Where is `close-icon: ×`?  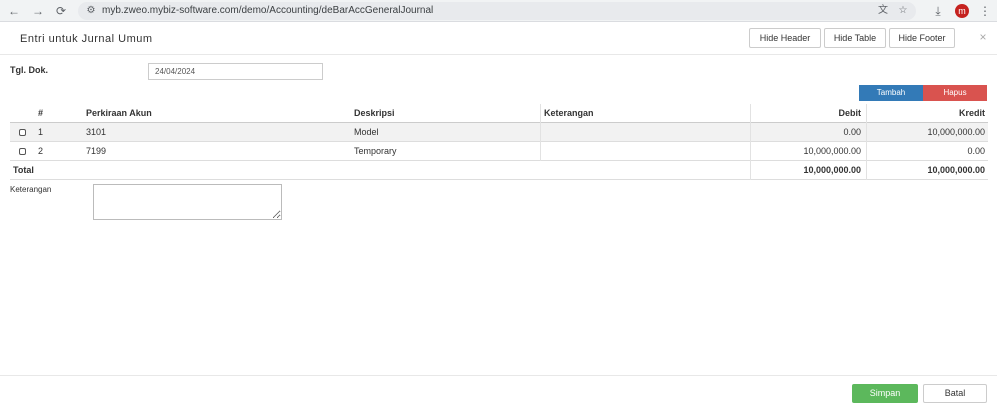
close-icon: × is located at coordinates (983, 37).